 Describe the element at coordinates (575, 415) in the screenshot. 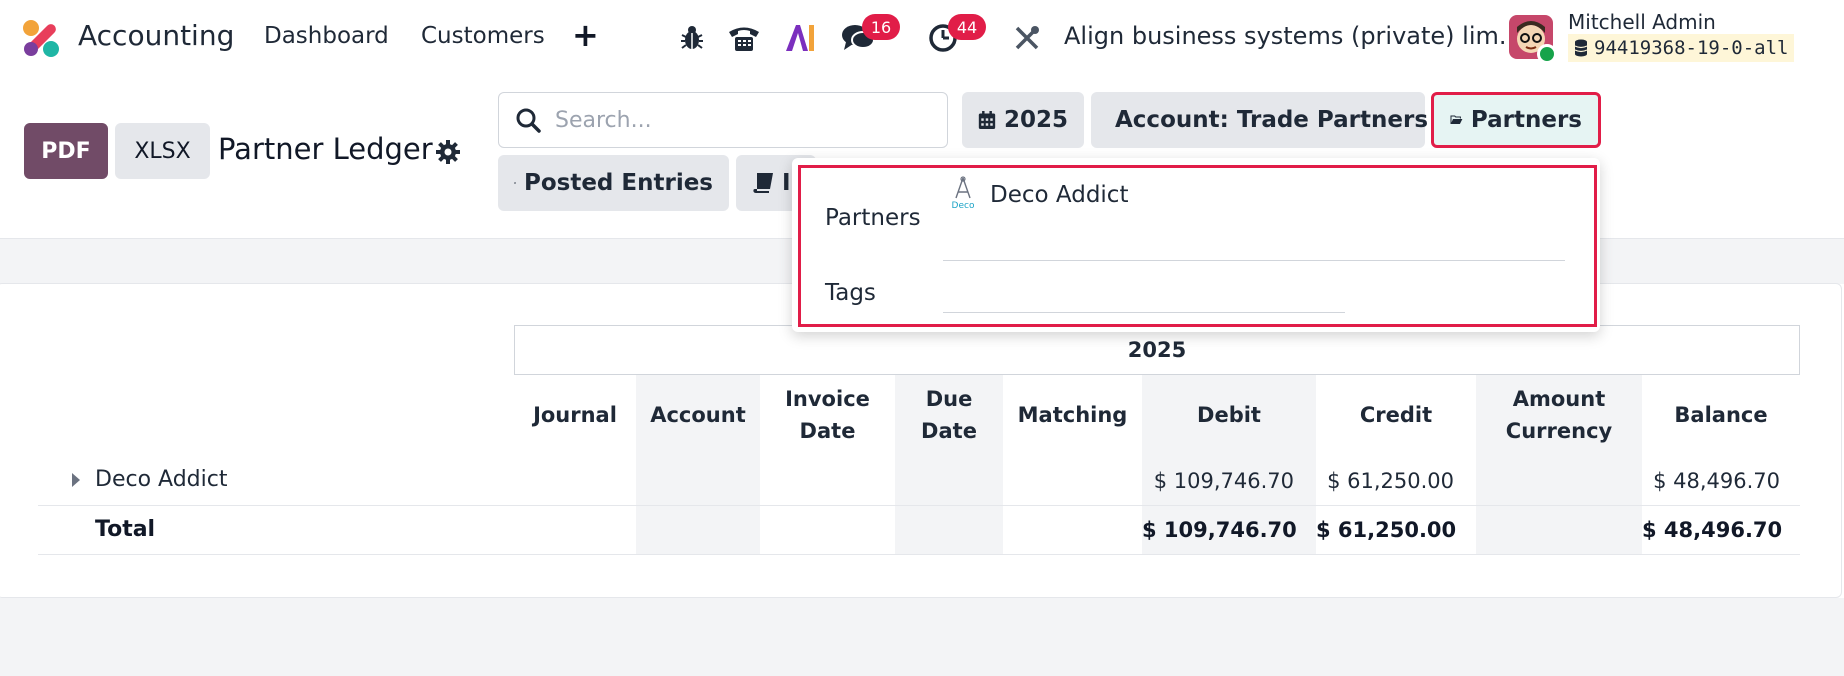

I see `column-header-journal: Journal` at that location.